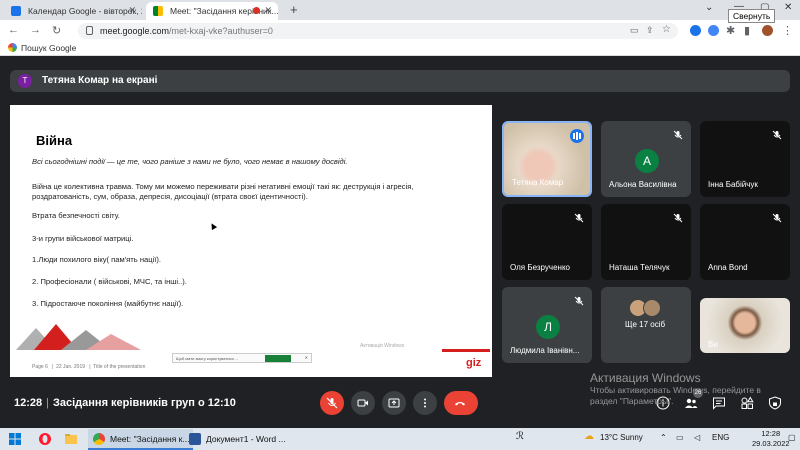 The image size is (800, 450). Describe the element at coordinates (221, 31) in the screenshot. I see `url-path: /met-kxaj-vke?authuser=0` at that location.